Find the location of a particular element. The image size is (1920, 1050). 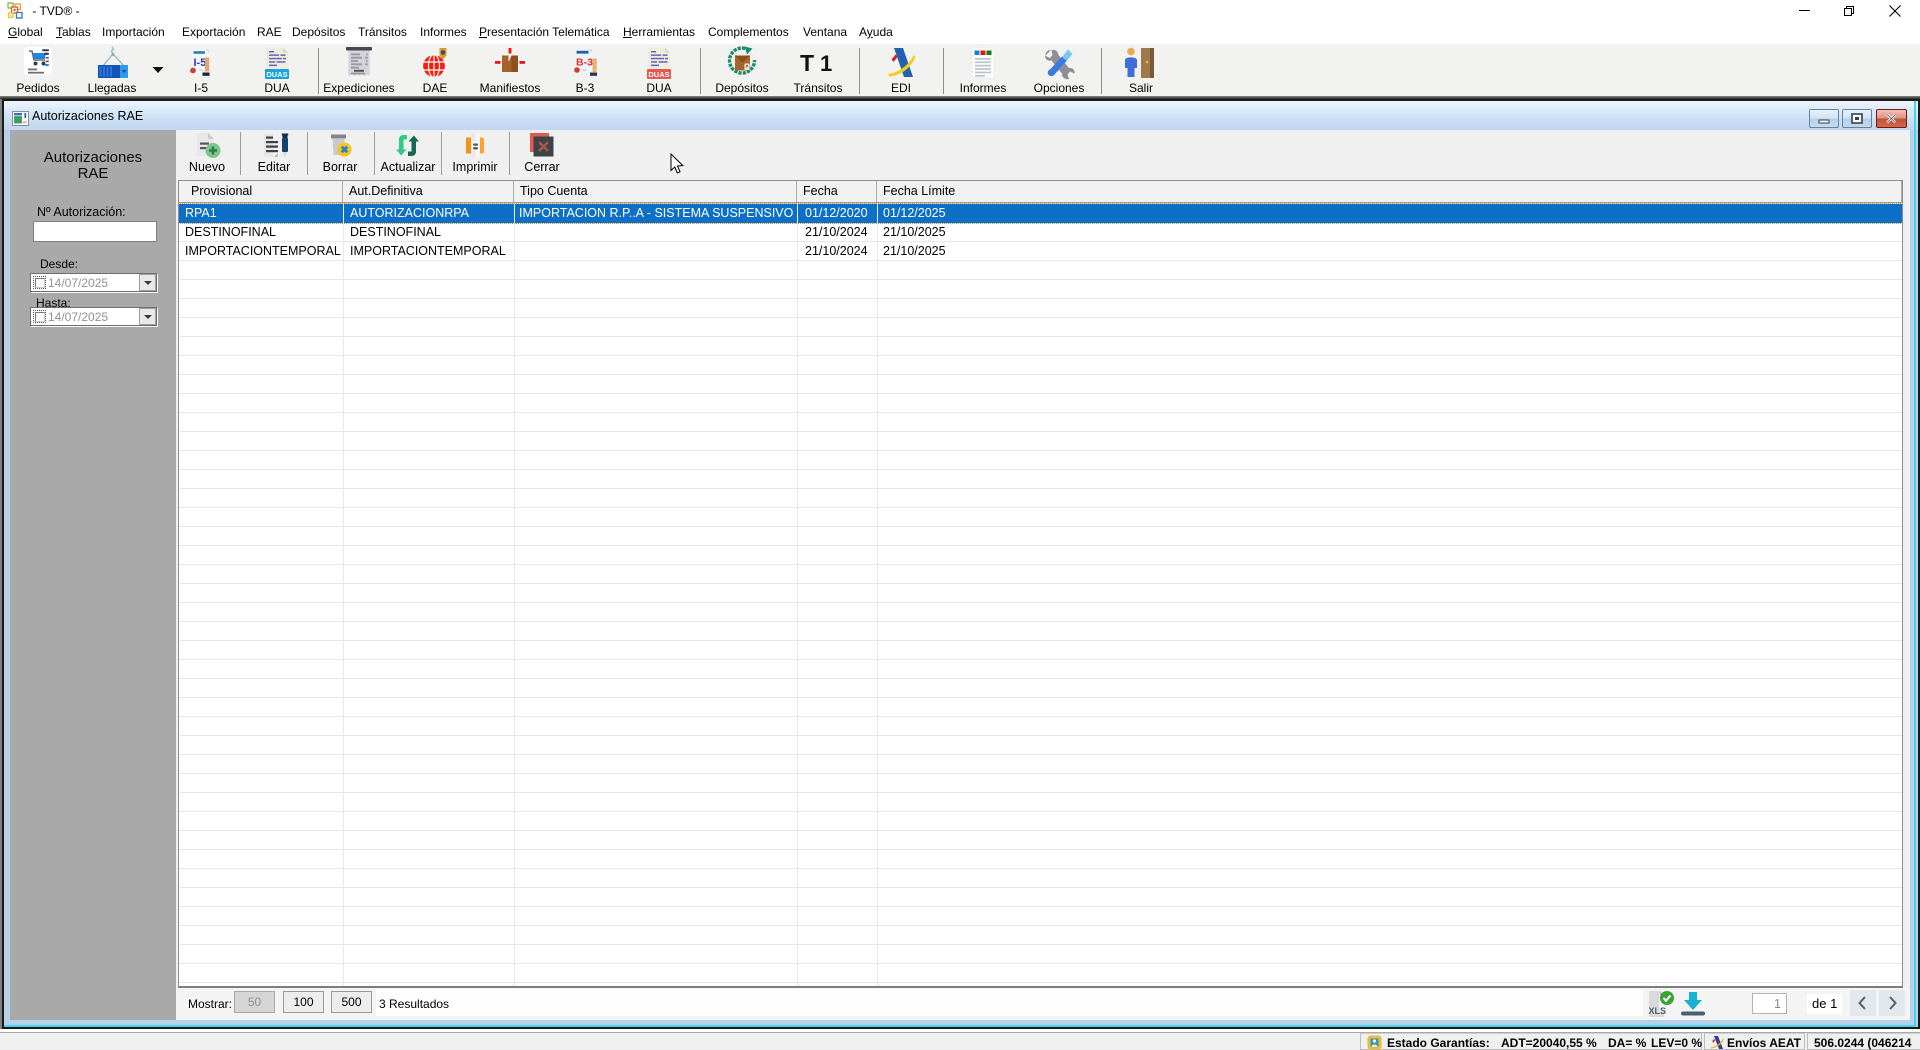

svg-text: I-5 is located at coordinates (200, 63).